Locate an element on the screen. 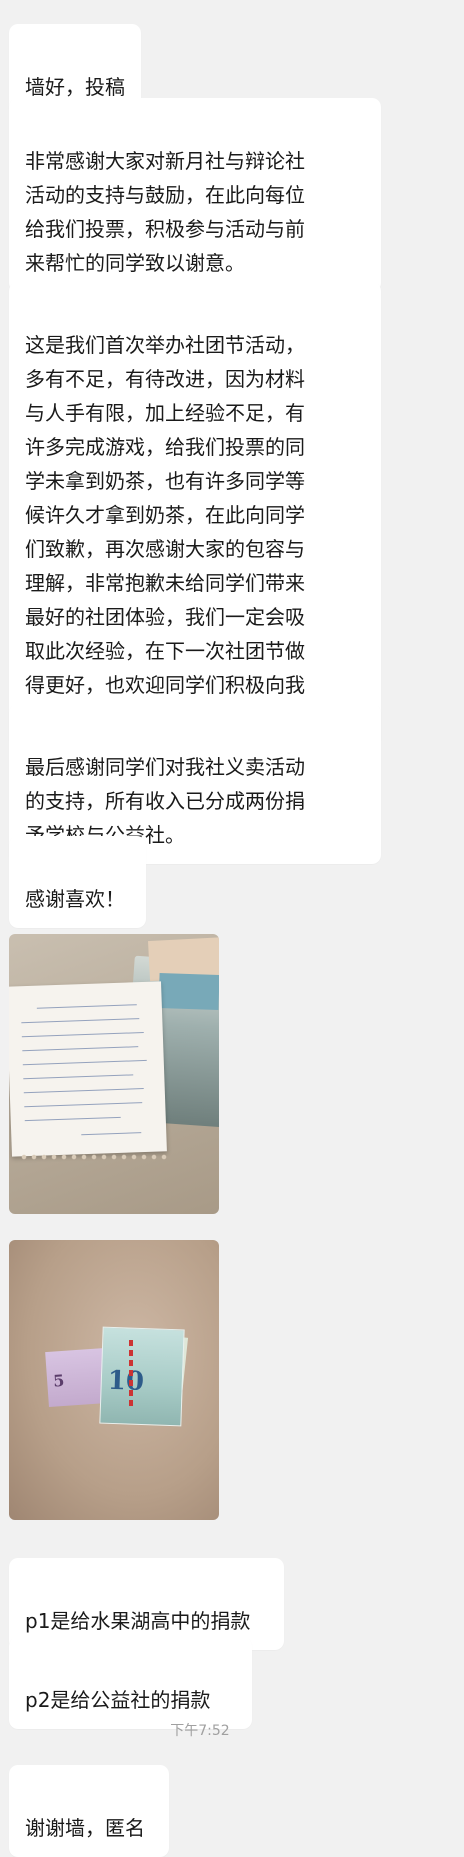 Image resolution: width=464 pixels, height=1857 pixels. message-bubble: p2是给公益社的捐款 is located at coordinates (130, 1683).